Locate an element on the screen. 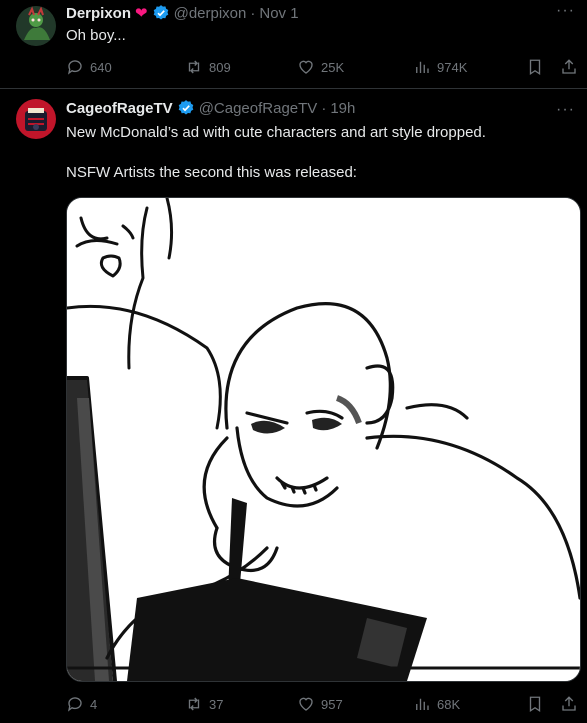  post-header: CageofRageTV @CageofRageTV · 19h is located at coordinates (210, 108).